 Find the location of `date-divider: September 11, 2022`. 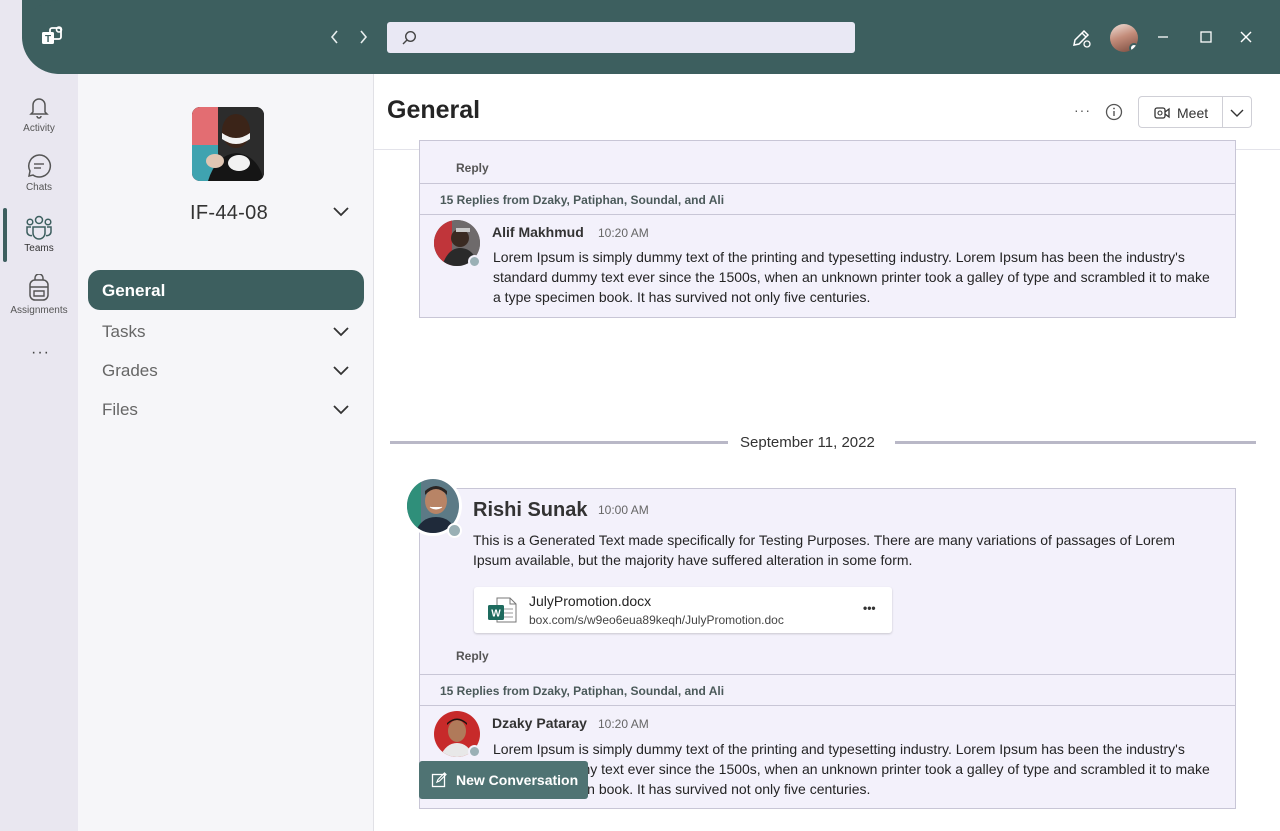

date-divider: September 11, 2022 is located at coordinates (823, 443).